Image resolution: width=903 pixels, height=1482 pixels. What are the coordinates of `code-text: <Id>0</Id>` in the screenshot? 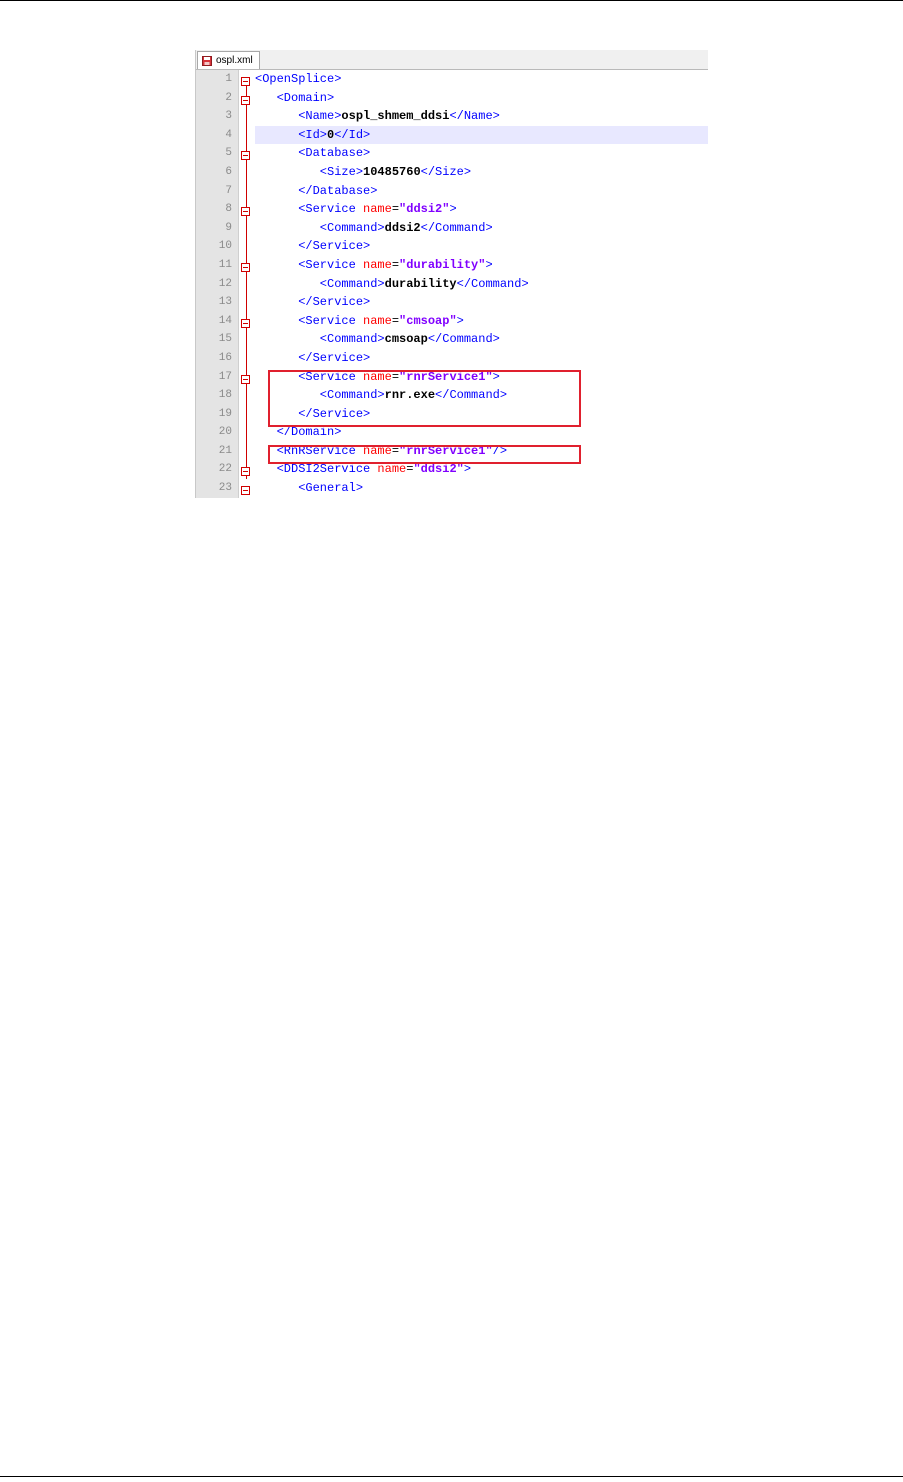 It's located at (481, 135).